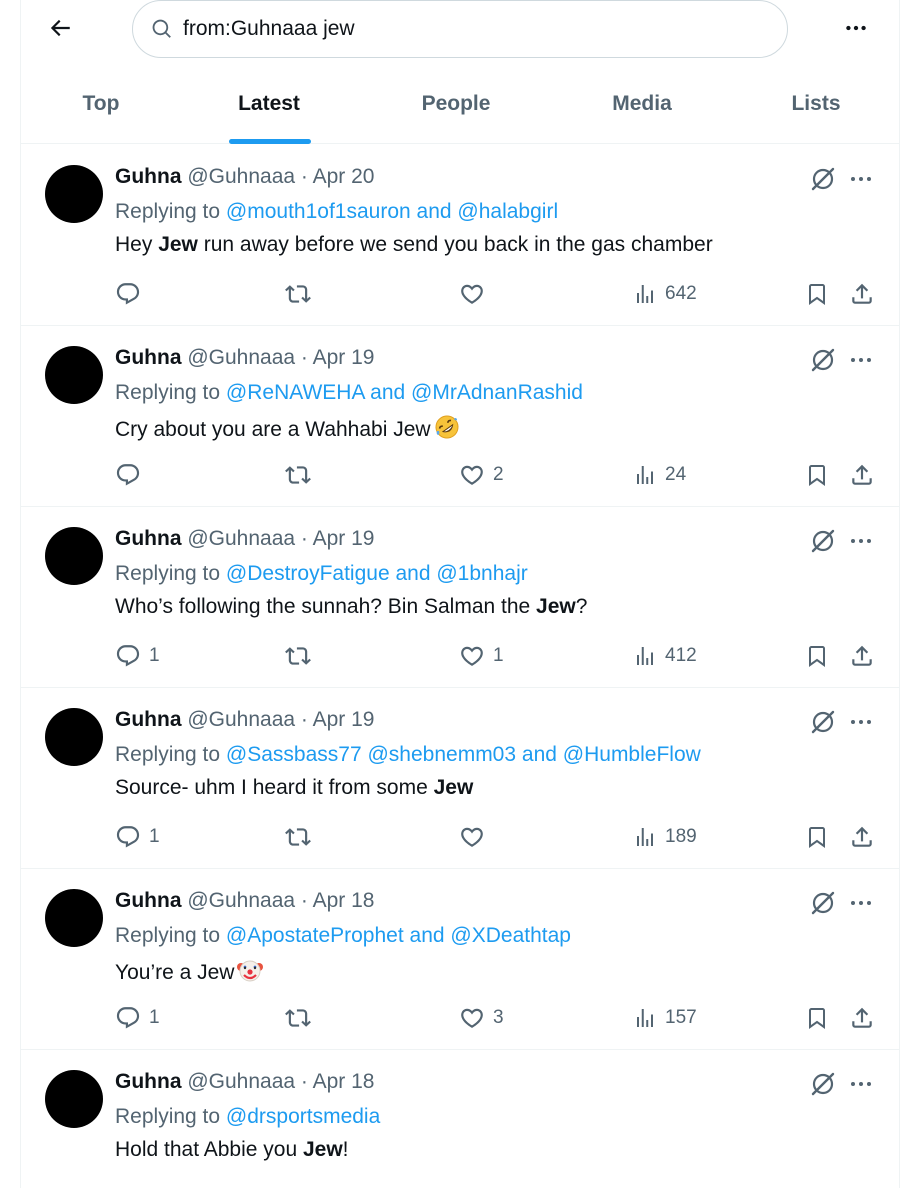 The image size is (911, 1188). Describe the element at coordinates (294, 754) in the screenshot. I see `mention-link: @Sassbass77` at that location.